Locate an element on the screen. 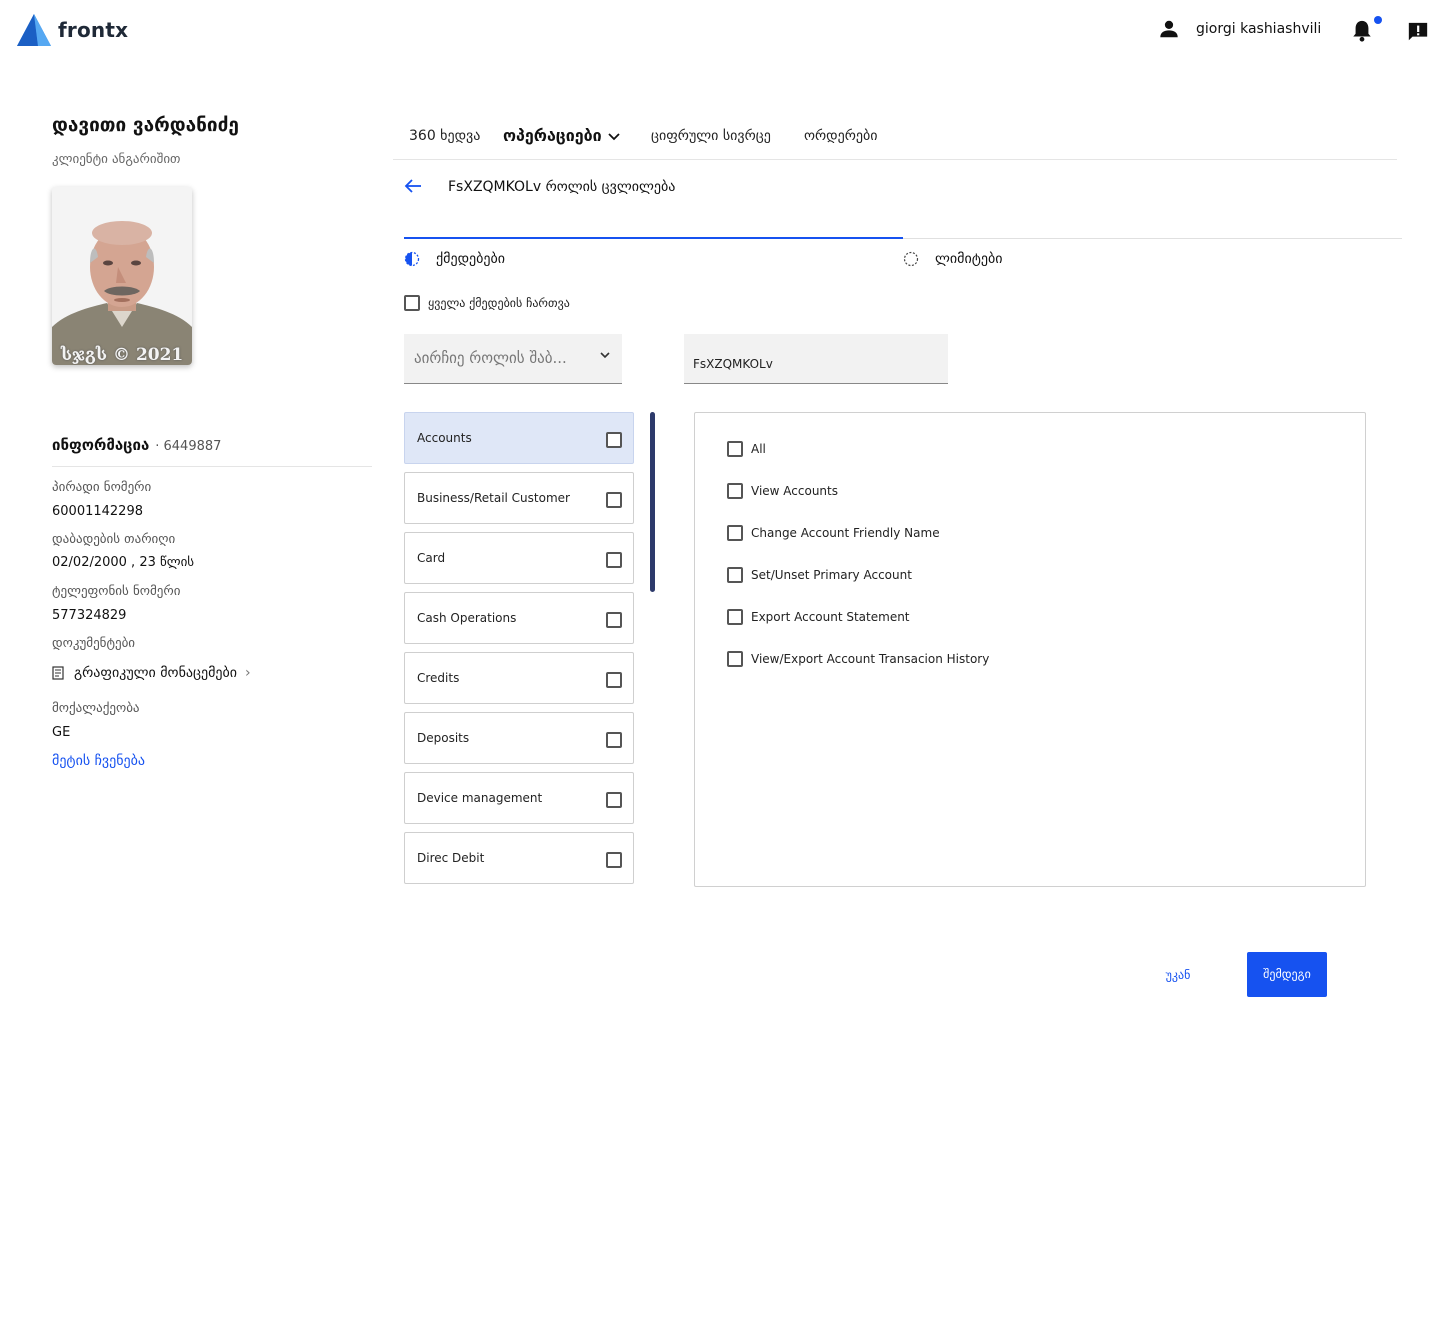 Image resolution: width=1454 pixels, height=1336 pixels. page-title: FsXZQMKOLv როლის ცვლილება is located at coordinates (562, 187).